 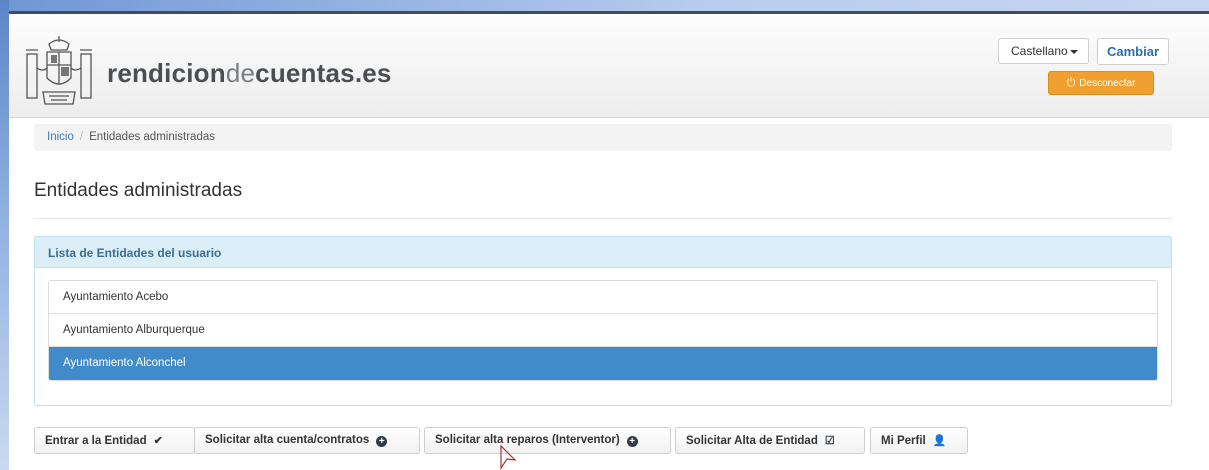 What do you see at coordinates (1074, 52) in the screenshot?
I see `caret-down-icon` at bounding box center [1074, 52].